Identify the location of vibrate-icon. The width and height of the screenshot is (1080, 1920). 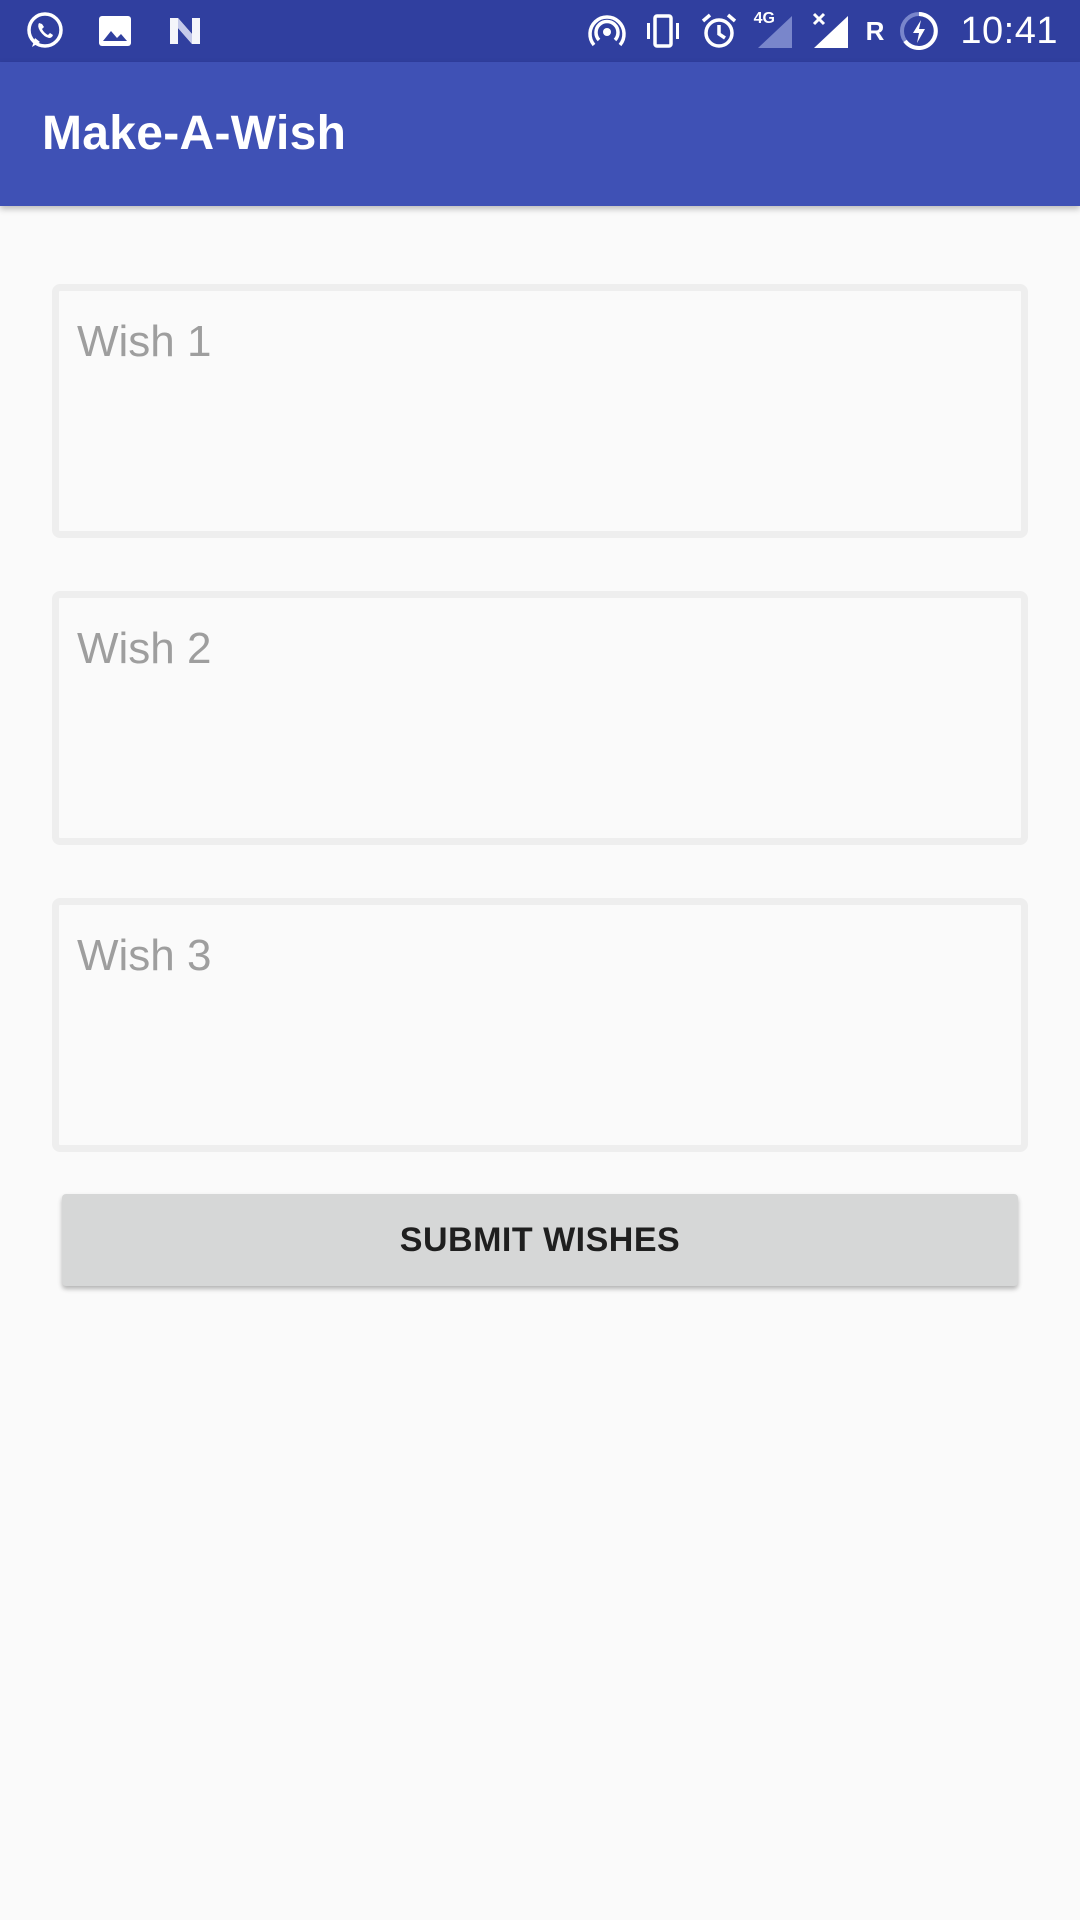
(663, 31).